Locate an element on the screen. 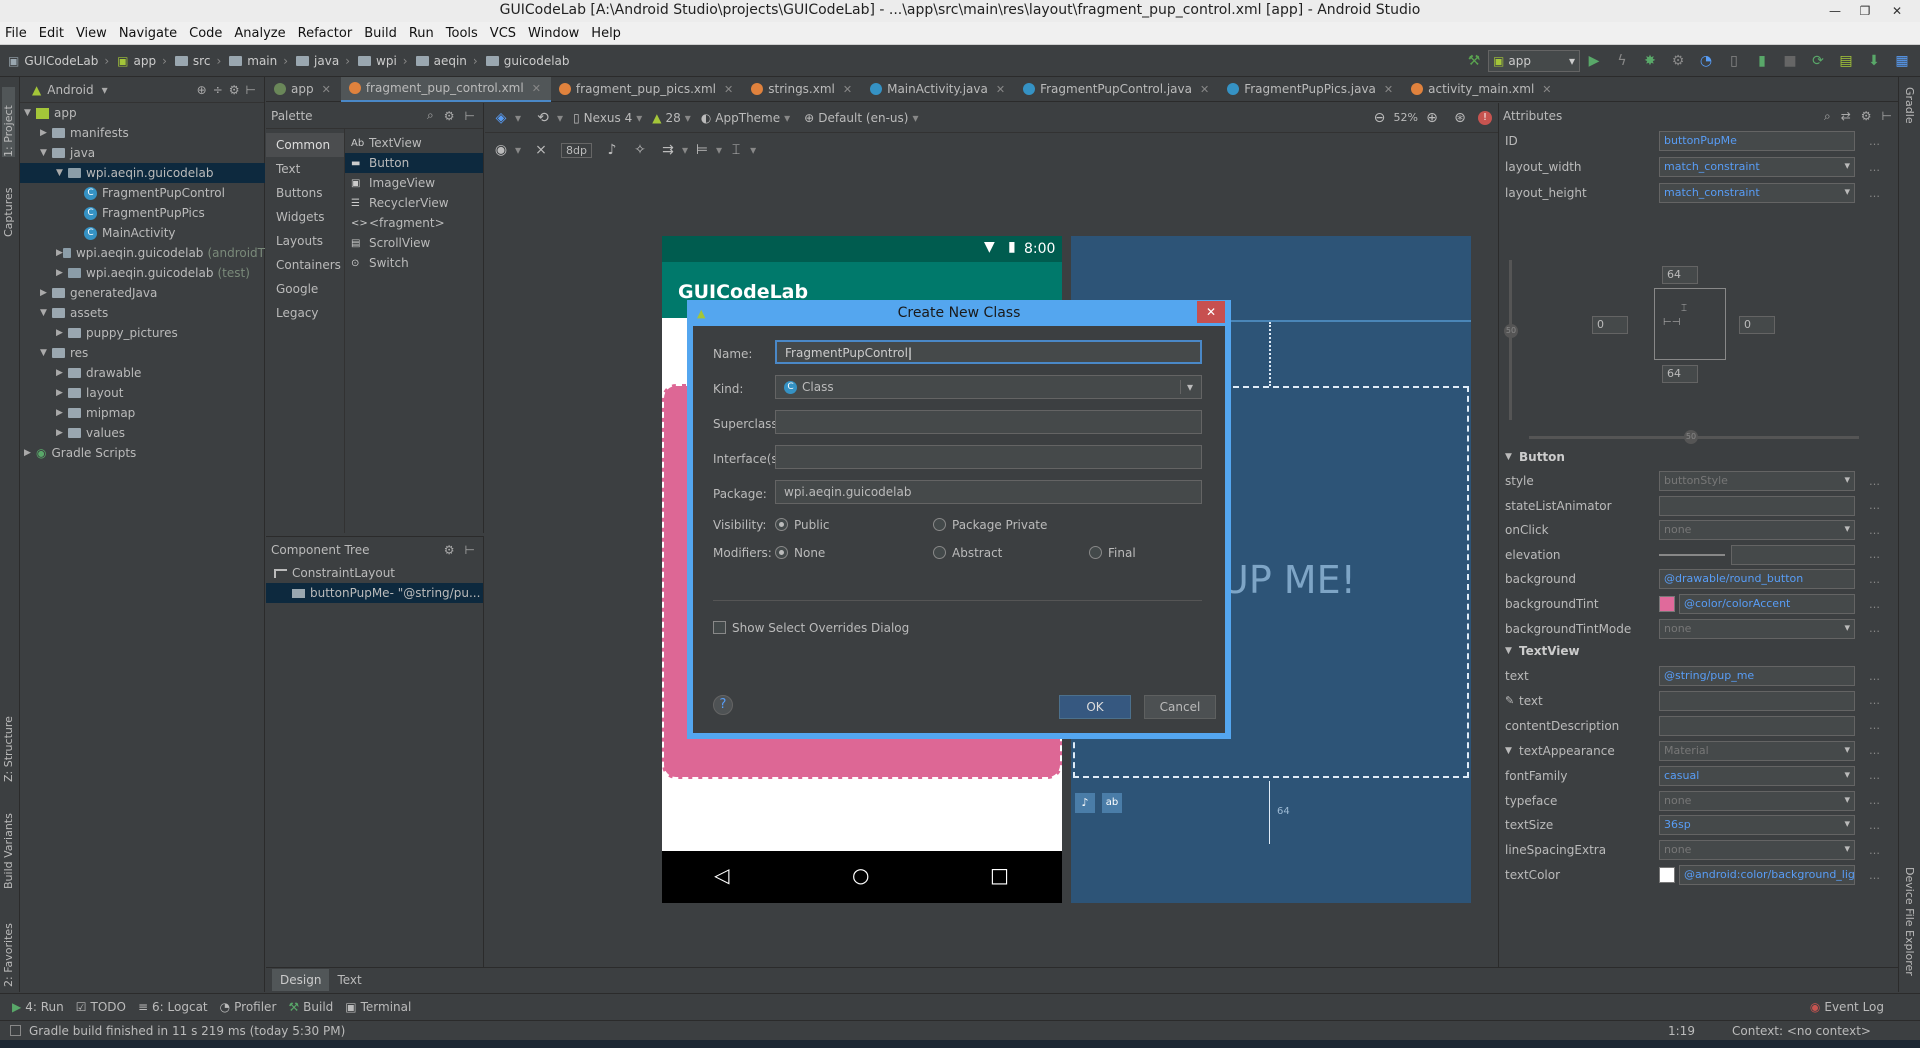  ok-button: OK is located at coordinates (1095, 707).